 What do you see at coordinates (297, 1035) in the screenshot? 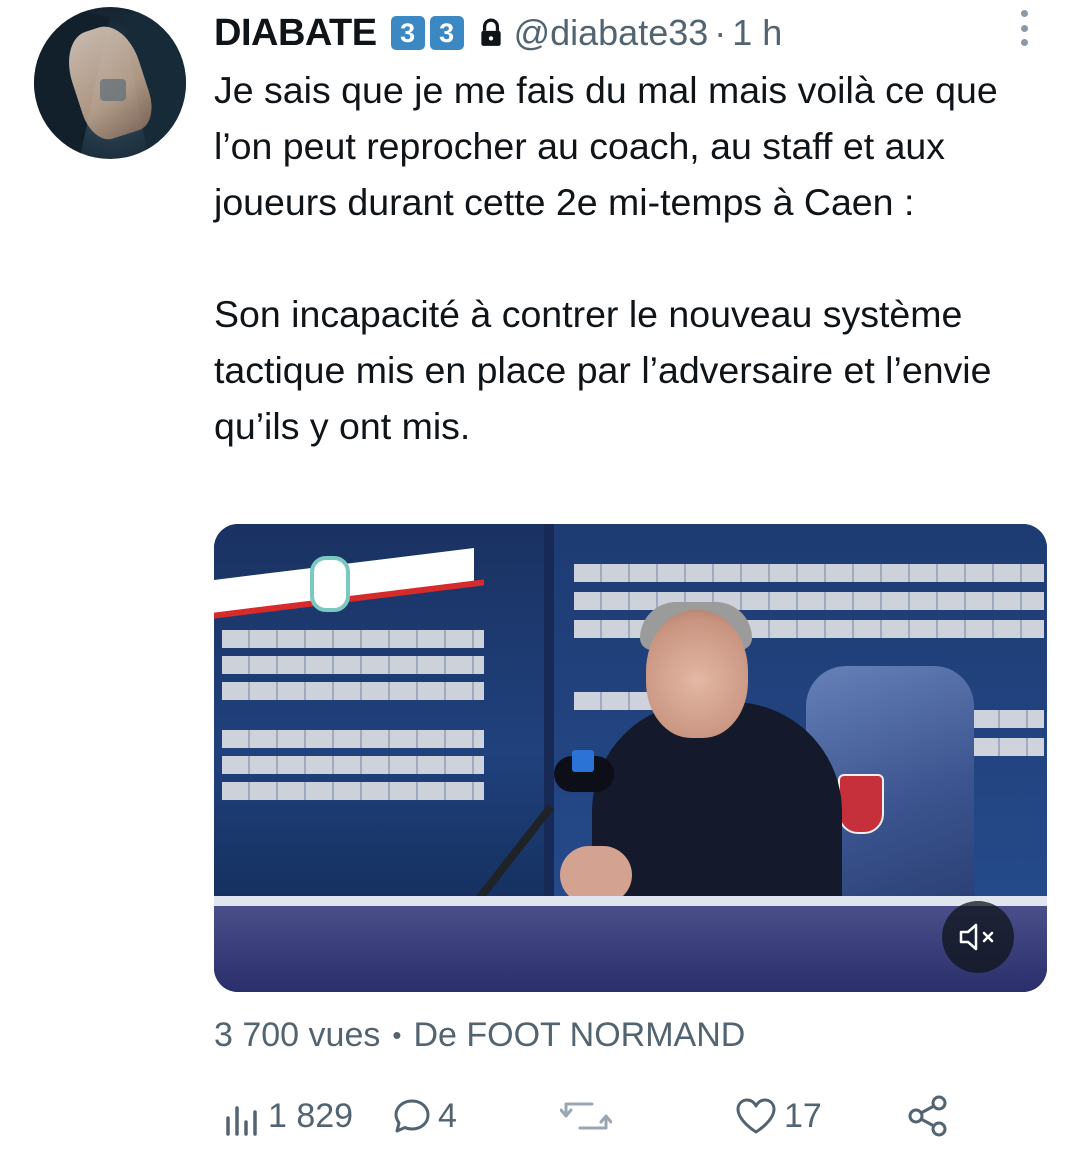
I see `view-count: 3 700 vues` at bounding box center [297, 1035].